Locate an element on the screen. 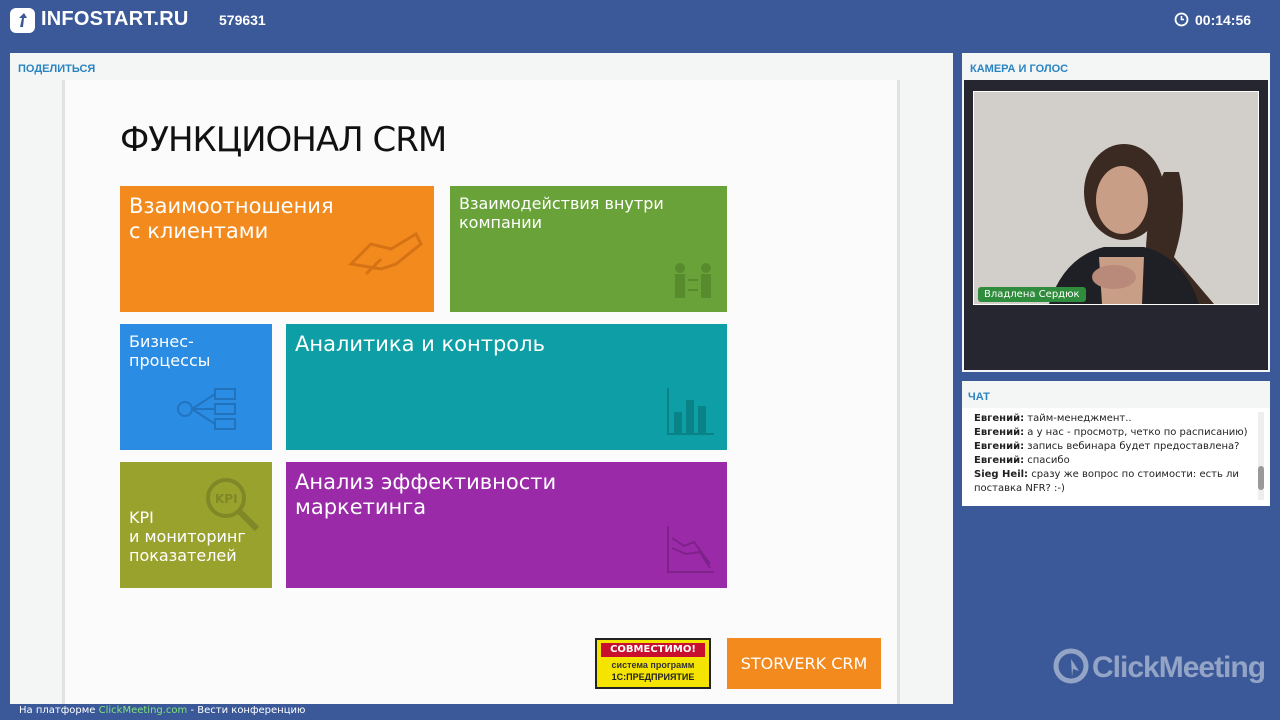 The image size is (1280, 720). 1c-logo-line3: 1С:ПРЕДПРИЯТИЕ is located at coordinates (653, 677).